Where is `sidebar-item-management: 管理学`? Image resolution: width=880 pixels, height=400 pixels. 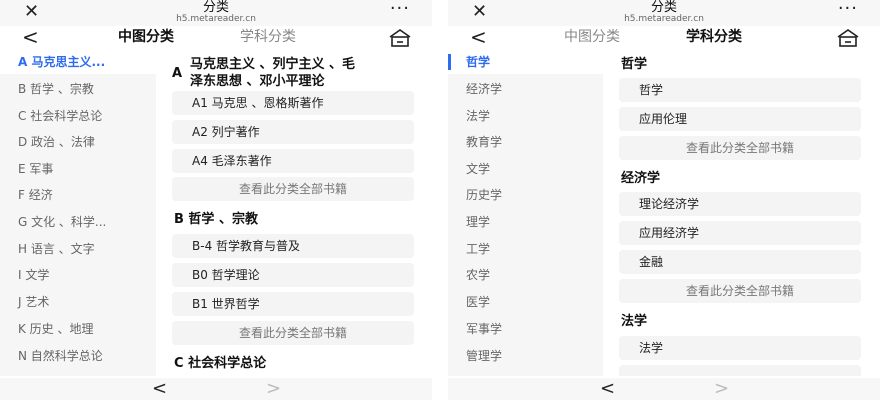 sidebar-item-management: 管理学 is located at coordinates (525, 356).